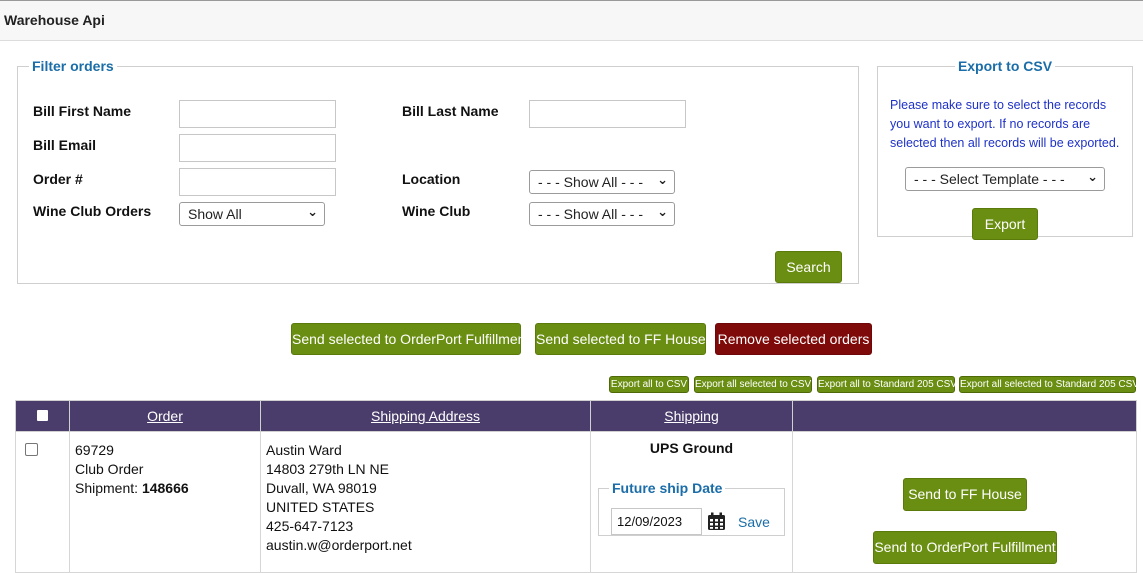  I want to click on bill-first-name-input, so click(257, 114).